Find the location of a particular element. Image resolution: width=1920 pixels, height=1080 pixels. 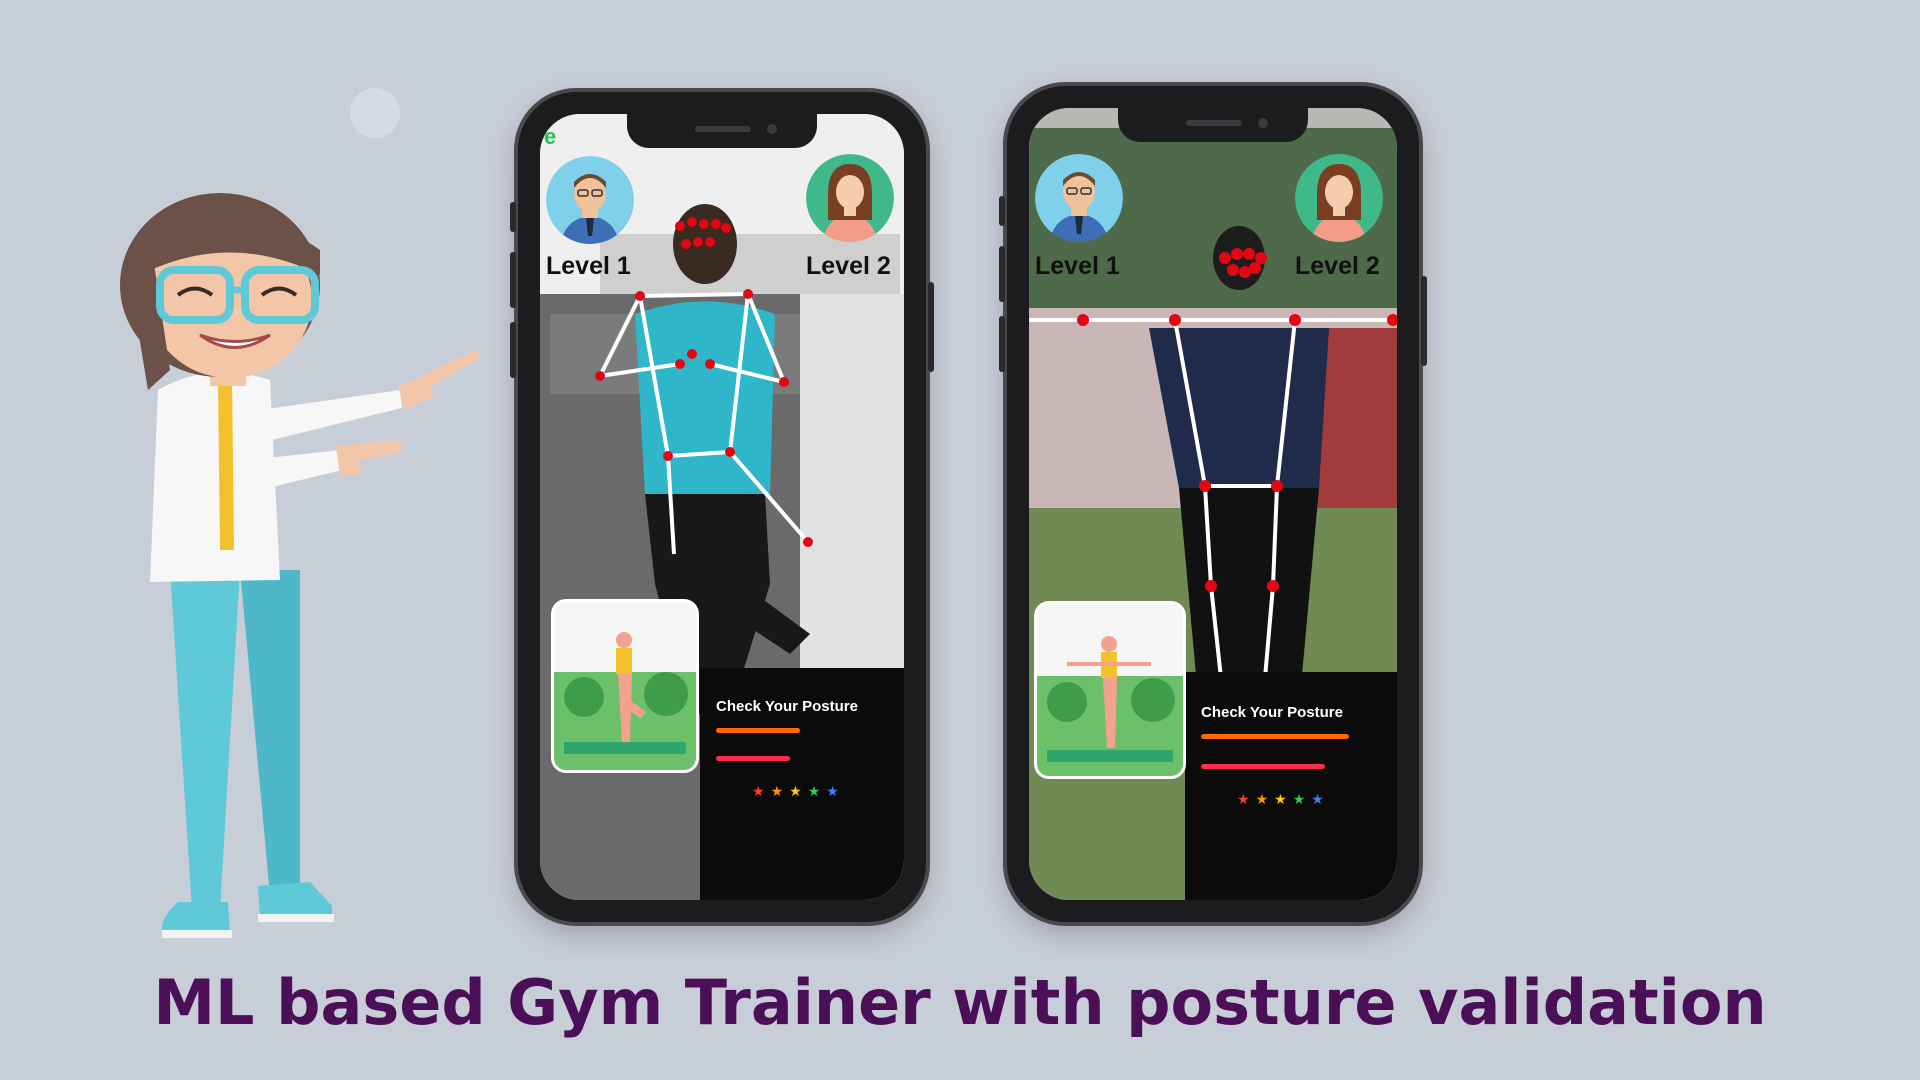

phone-screen-2: Level 1 Level 2 Check Your Posture ★★★★★ is located at coordinates (1213, 504).